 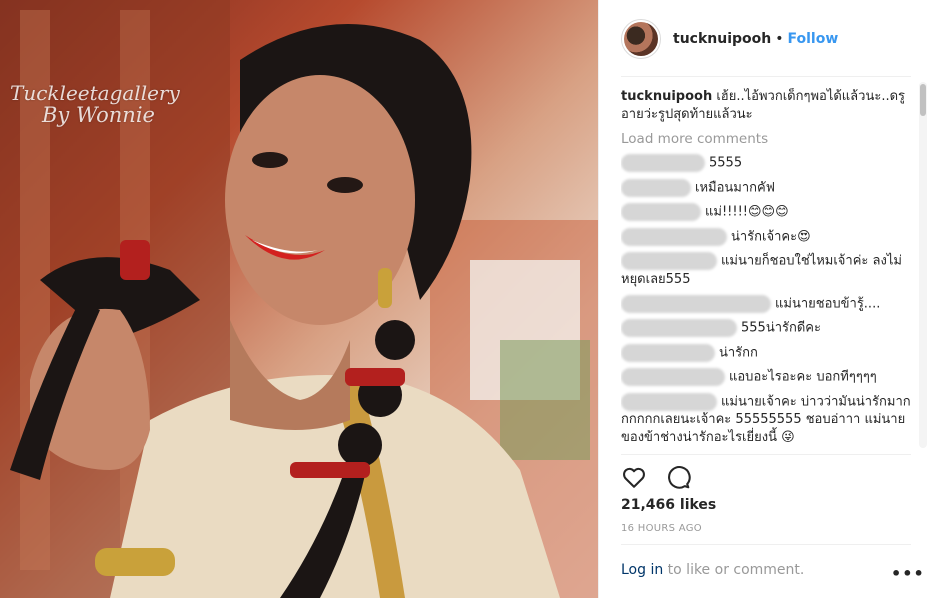 What do you see at coordinates (722, 39) in the screenshot?
I see `header-username: tucknuipooh` at bounding box center [722, 39].